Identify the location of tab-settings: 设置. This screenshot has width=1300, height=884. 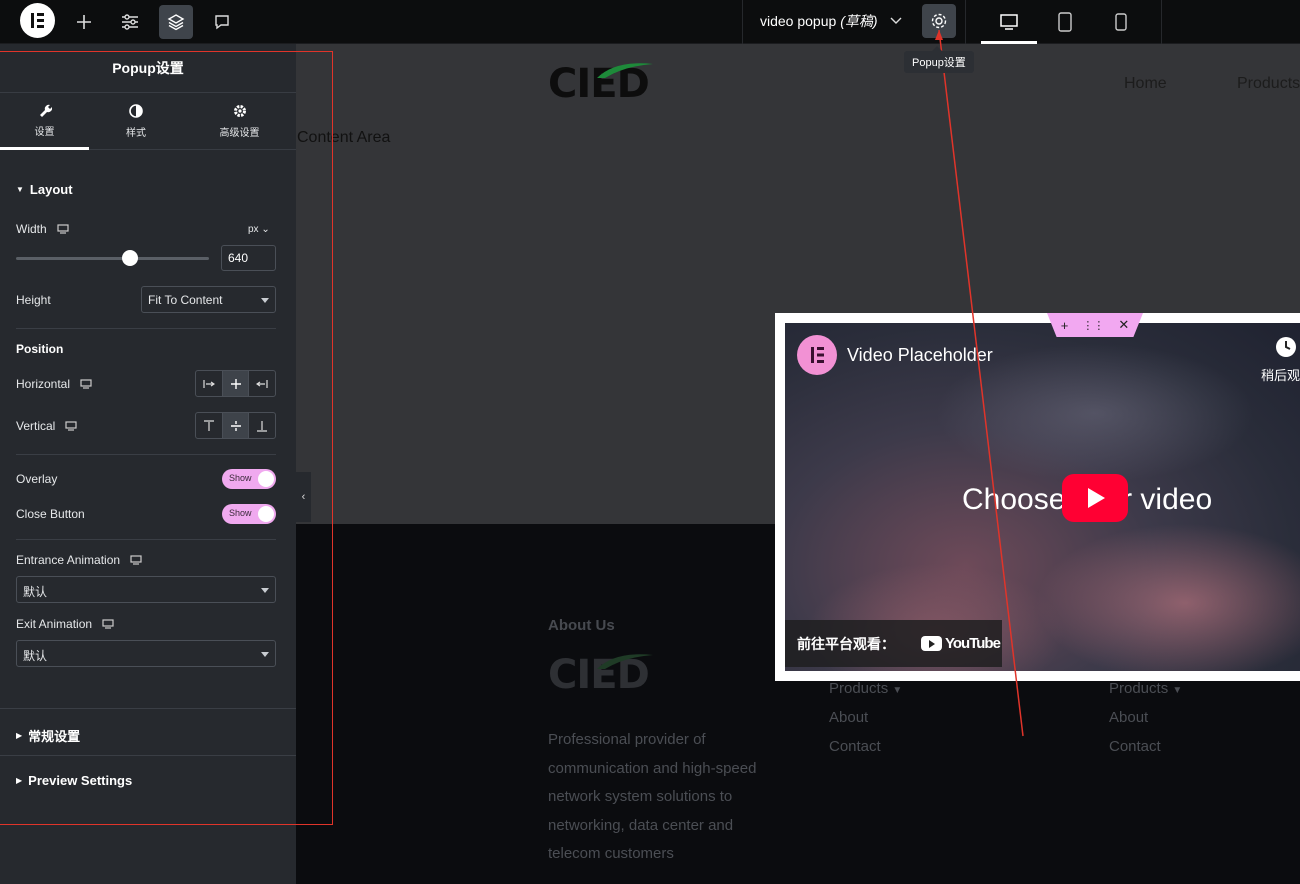
(44, 121).